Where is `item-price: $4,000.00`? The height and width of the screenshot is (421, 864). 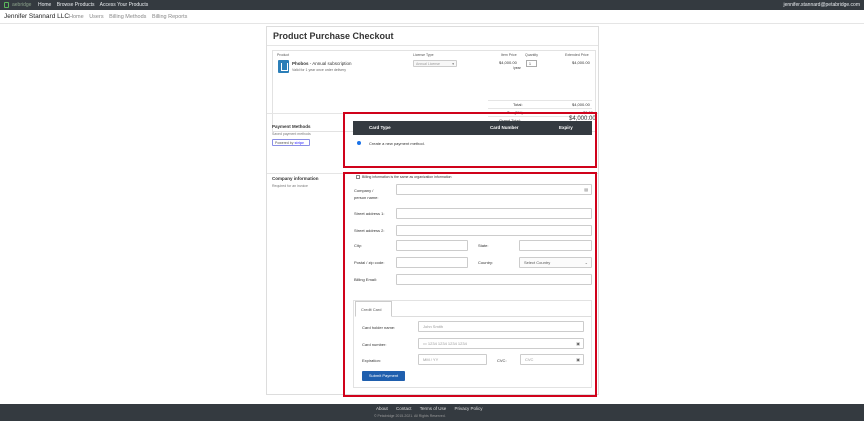
item-price: $4,000.00 is located at coordinates (508, 62).